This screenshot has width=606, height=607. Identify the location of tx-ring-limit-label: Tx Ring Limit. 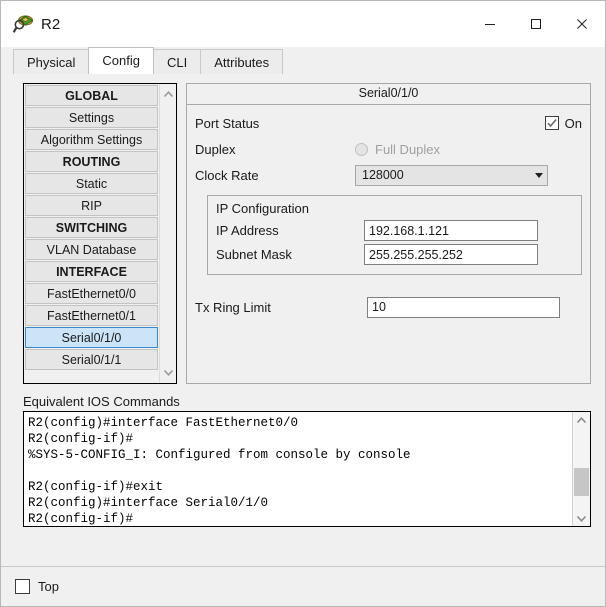
(233, 307).